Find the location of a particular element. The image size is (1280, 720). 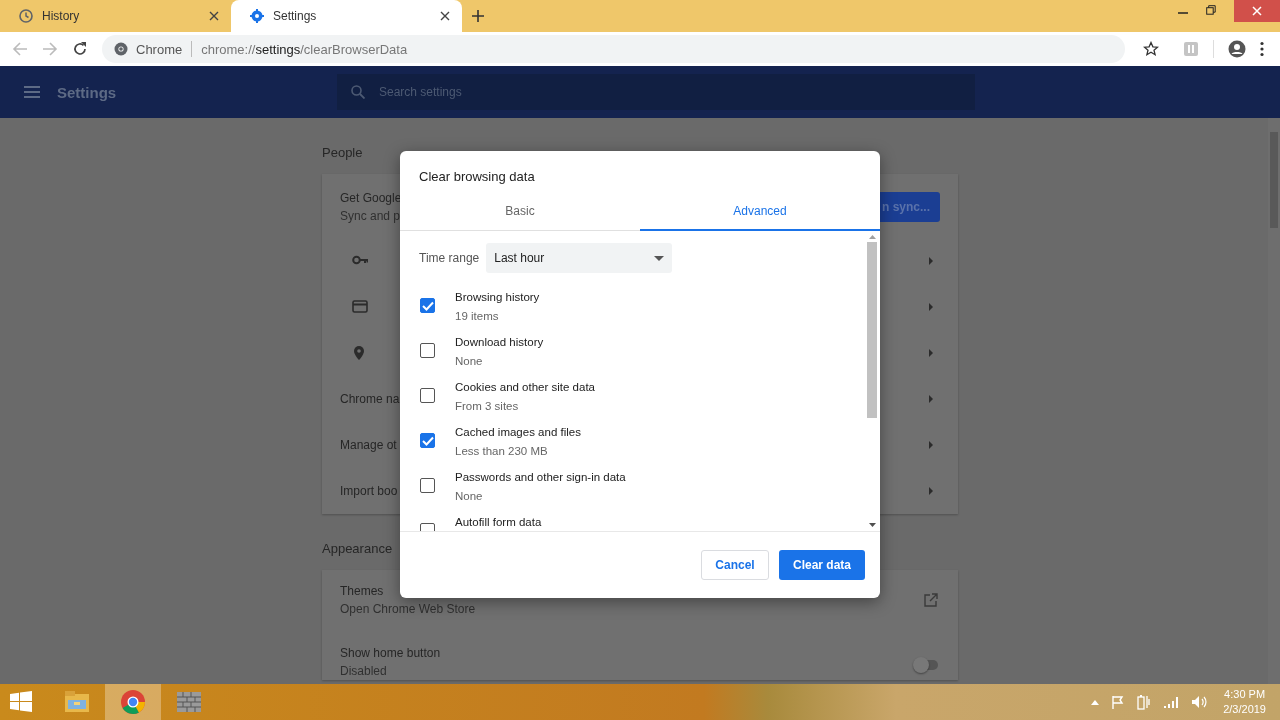

checkbox-detail: From 3 sites is located at coordinates (487, 406).